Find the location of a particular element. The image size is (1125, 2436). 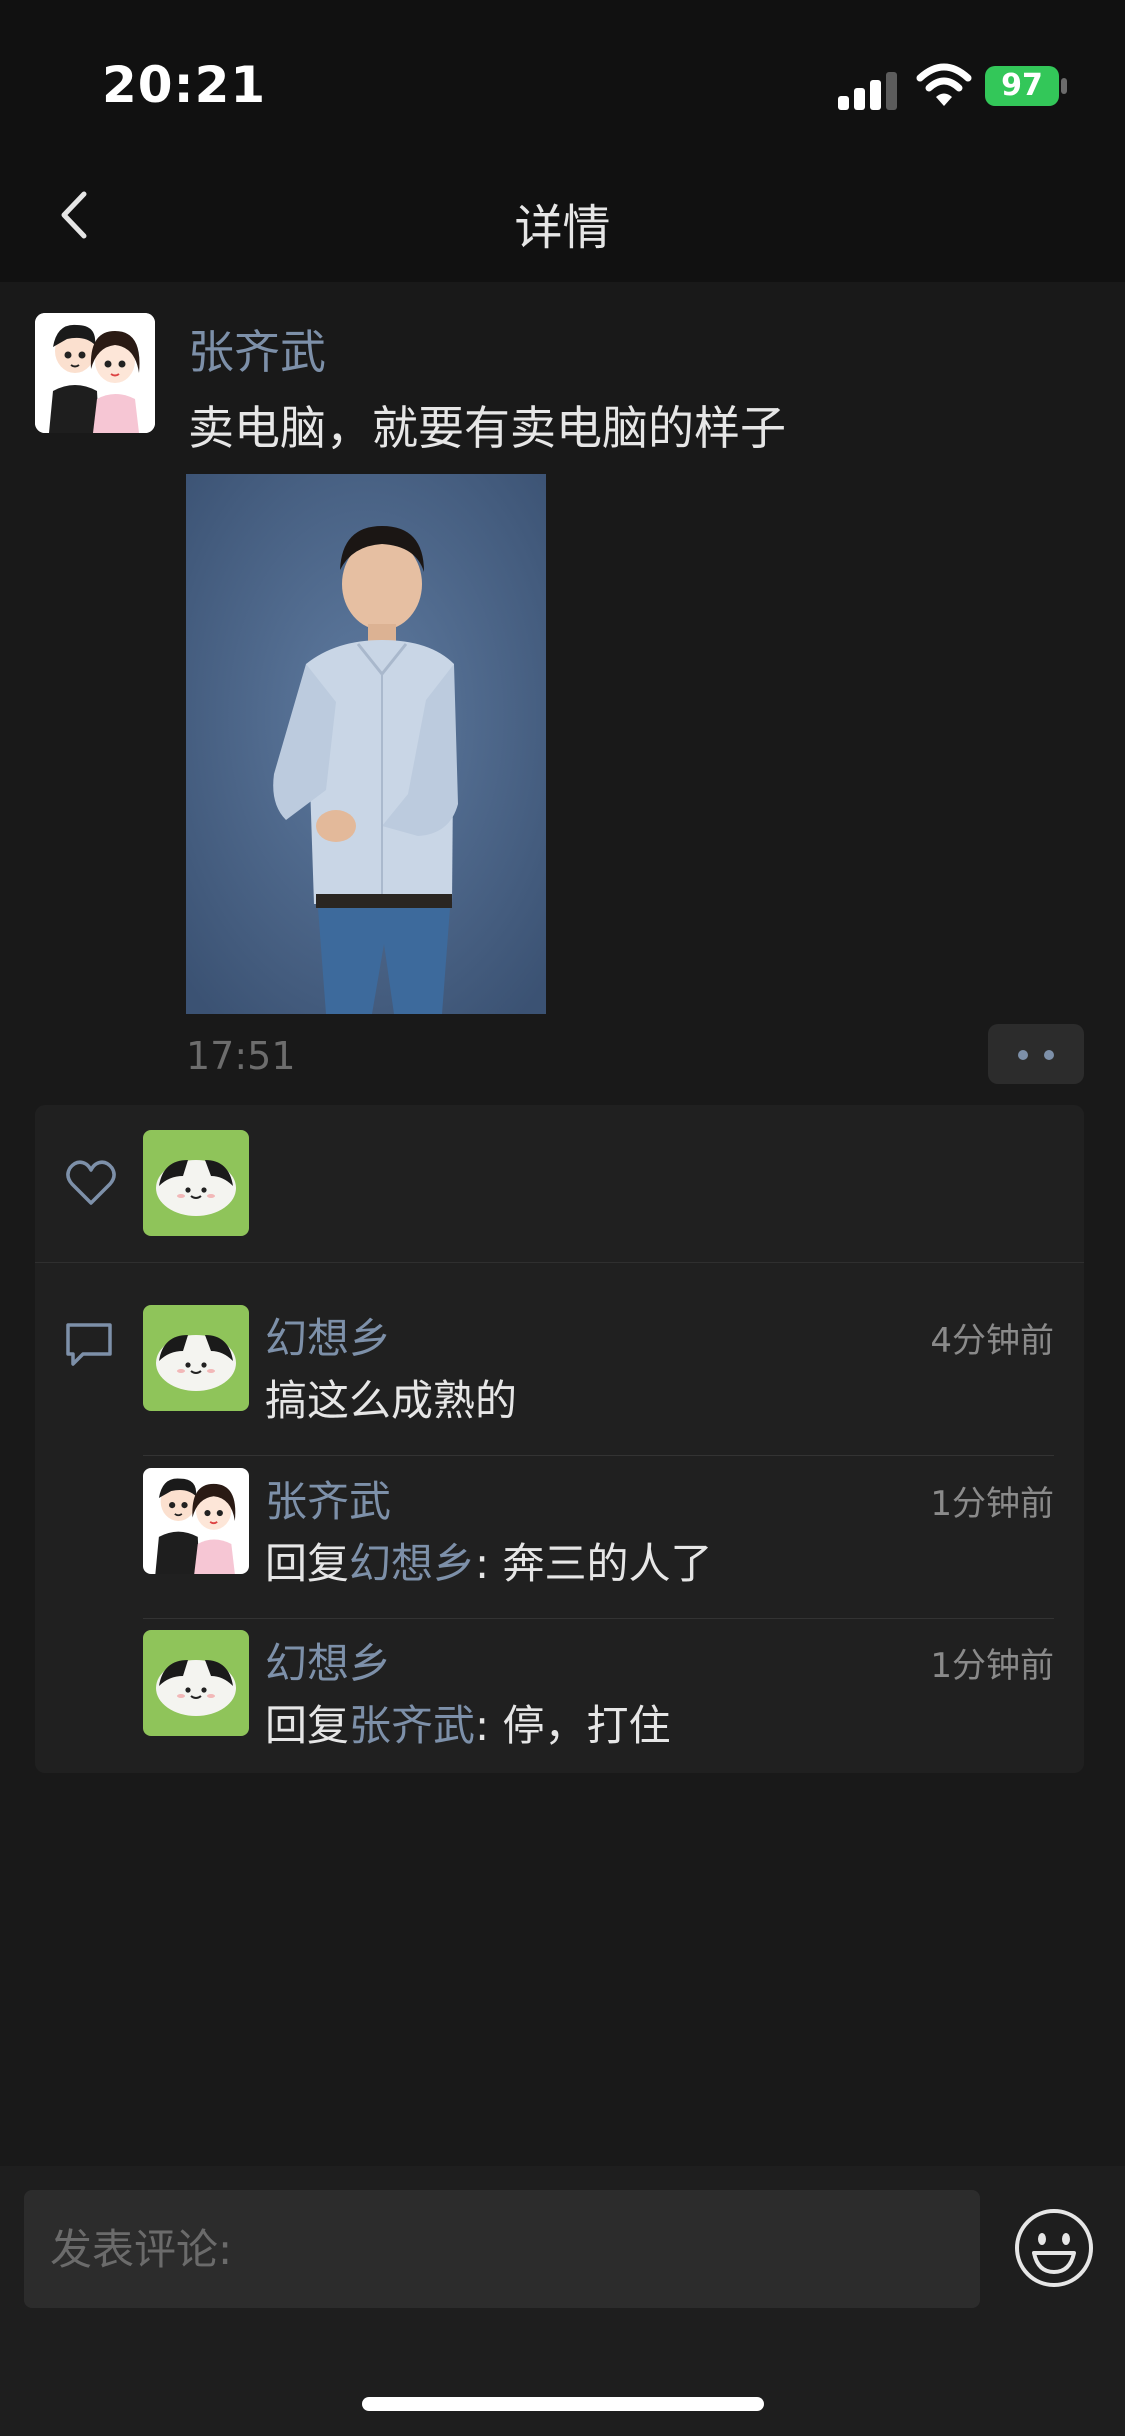

comment-body: 搞这么成熟的 is located at coordinates (391, 1400).